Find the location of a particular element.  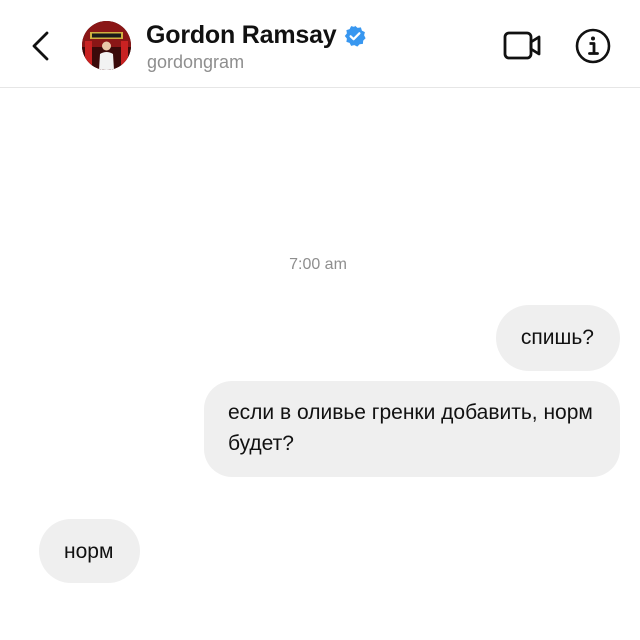

avatar is located at coordinates (106, 45).